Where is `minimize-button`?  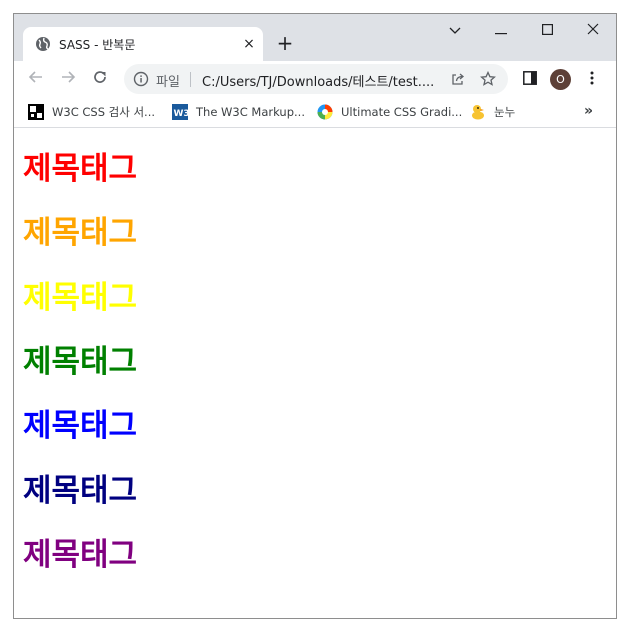 minimize-button is located at coordinates (501, 29).